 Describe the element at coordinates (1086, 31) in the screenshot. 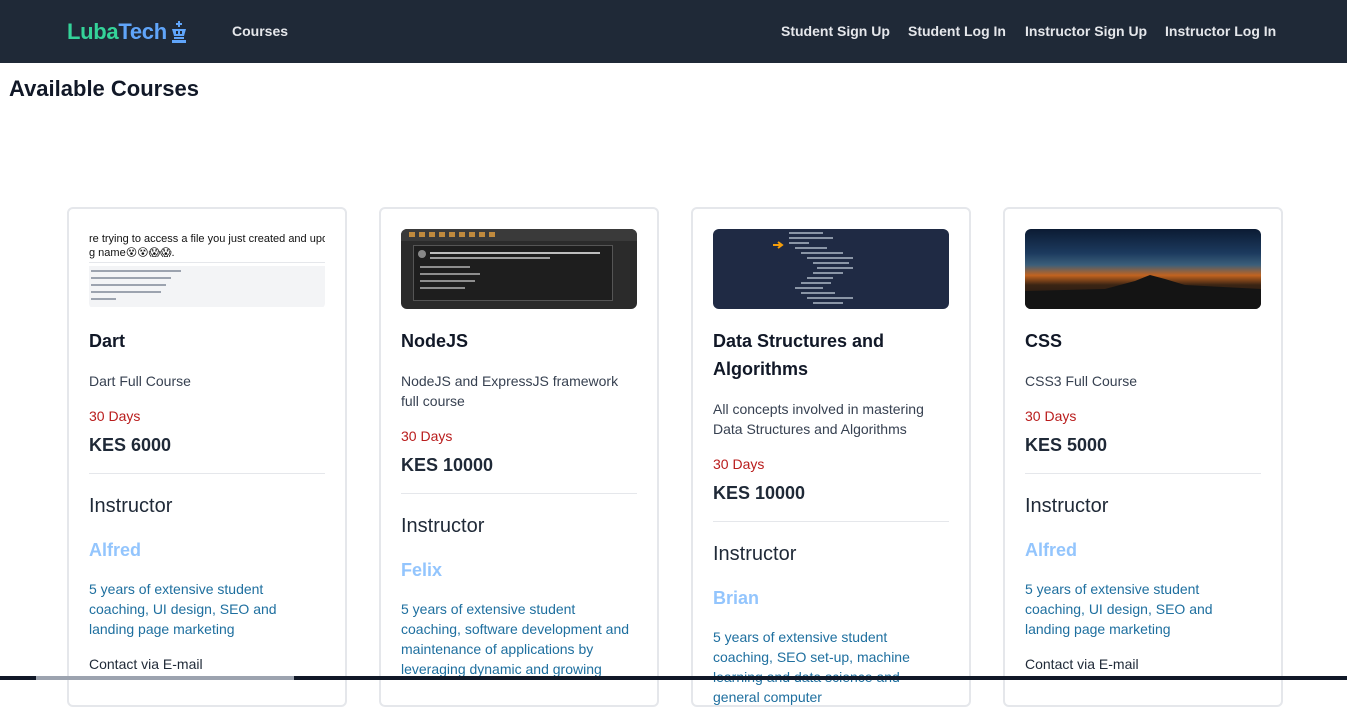

I see `nav-instructor-signup-link: Instructor Sign Up` at that location.